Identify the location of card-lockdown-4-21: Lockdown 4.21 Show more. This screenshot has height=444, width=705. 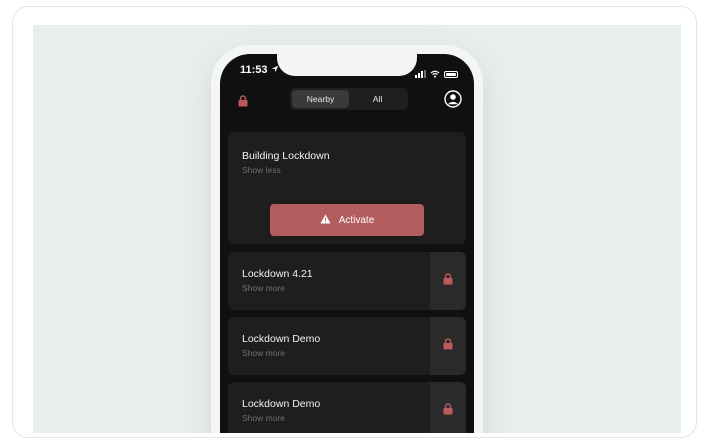
(347, 281).